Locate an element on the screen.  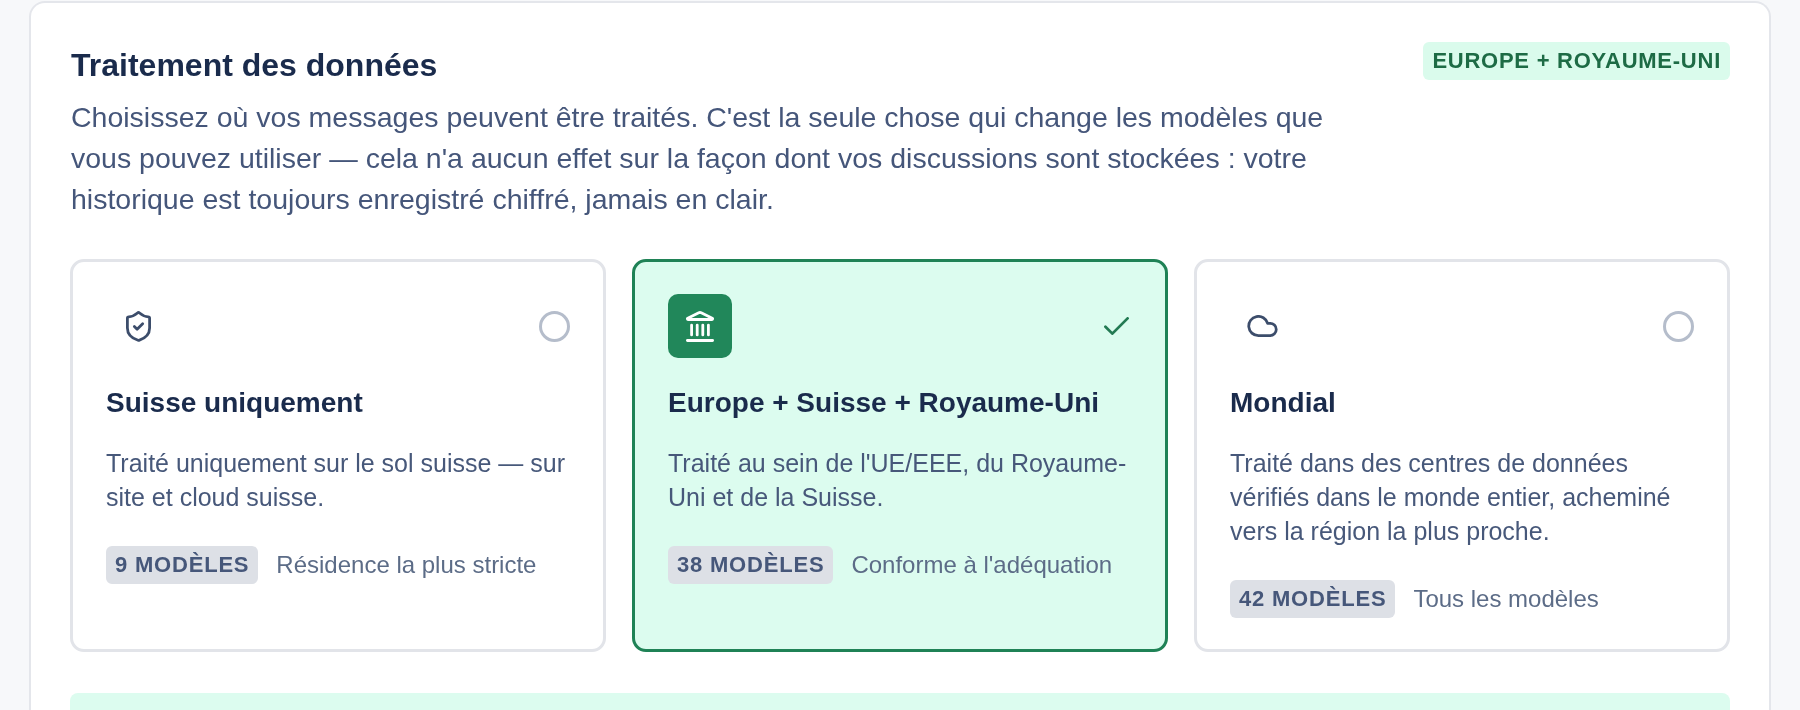
region-badge: EUROPE + ROYAUME-UNI is located at coordinates (1576, 61).